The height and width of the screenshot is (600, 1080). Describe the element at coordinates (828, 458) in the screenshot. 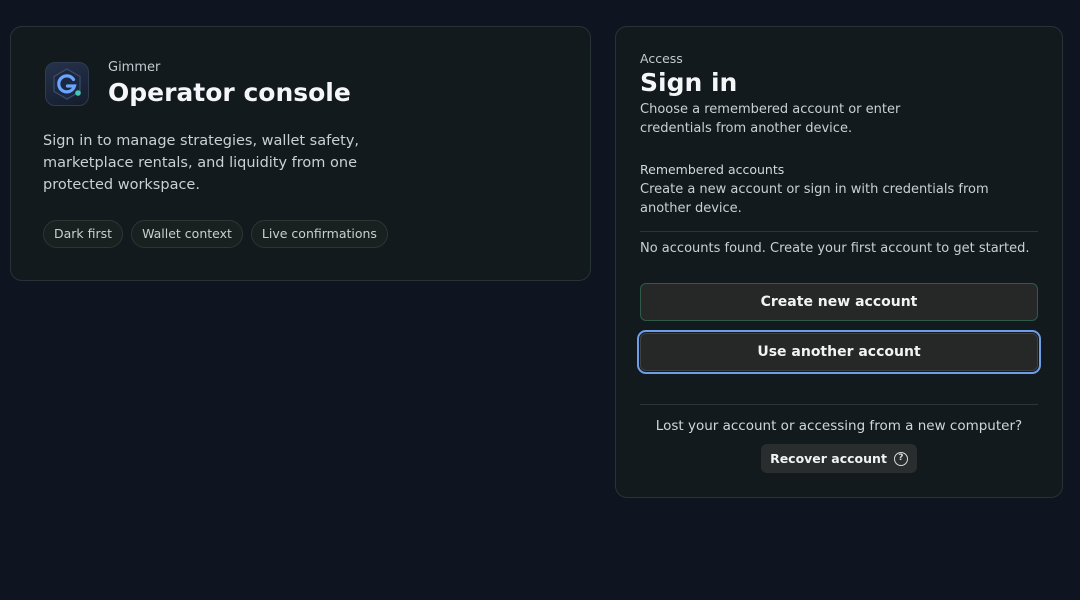

I see `recover-account-label: Recover account` at that location.